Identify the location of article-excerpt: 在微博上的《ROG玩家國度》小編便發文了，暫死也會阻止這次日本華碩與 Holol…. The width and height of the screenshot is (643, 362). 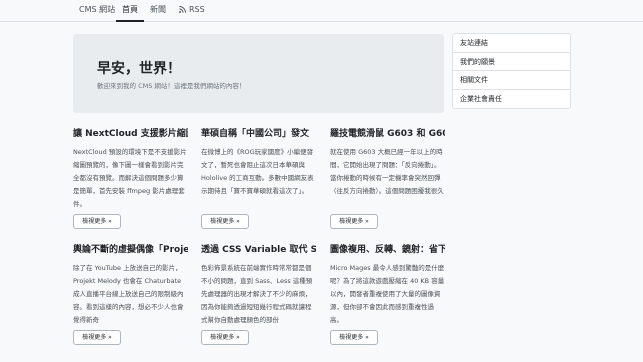
(257, 171).